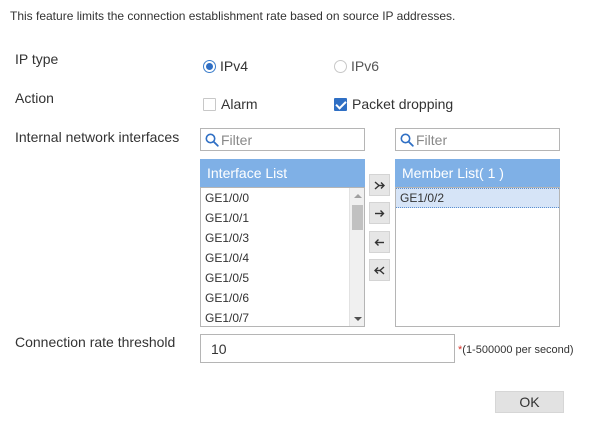 The image size is (610, 427). I want to click on interface-list-scrollbar, so click(356, 257).